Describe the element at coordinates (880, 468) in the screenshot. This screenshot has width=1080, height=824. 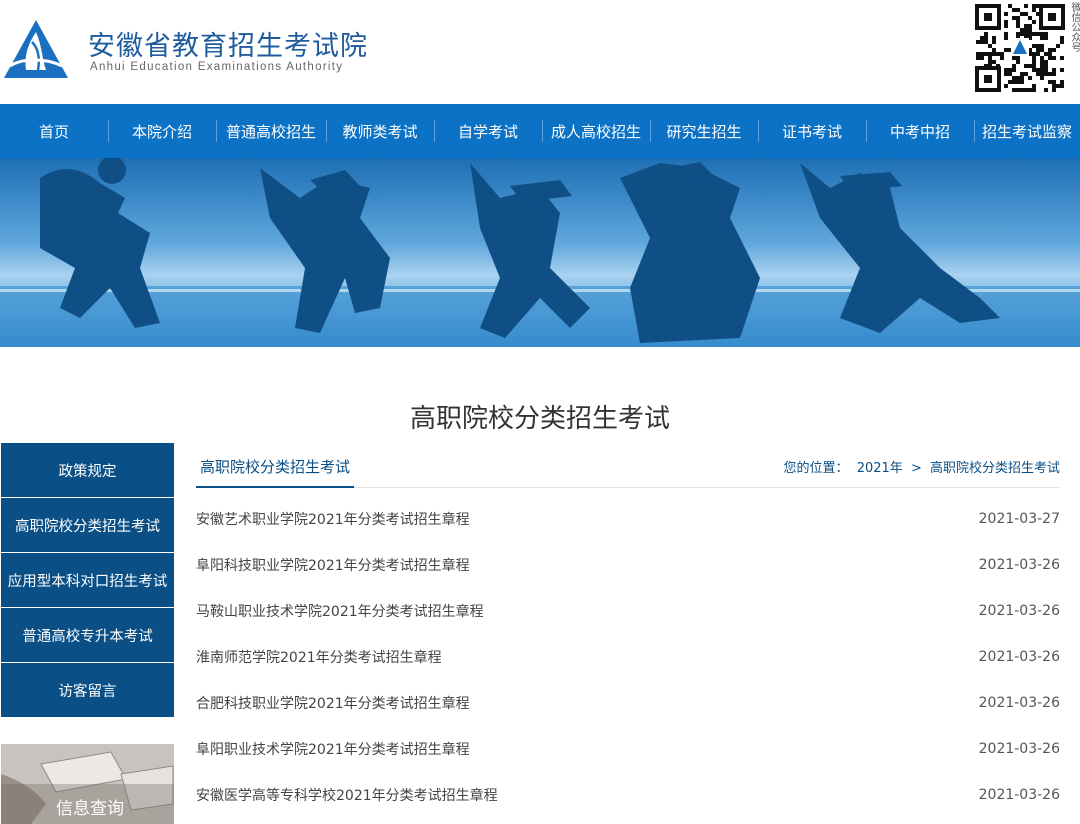
I see `breadcrumb-year: 2021年` at that location.